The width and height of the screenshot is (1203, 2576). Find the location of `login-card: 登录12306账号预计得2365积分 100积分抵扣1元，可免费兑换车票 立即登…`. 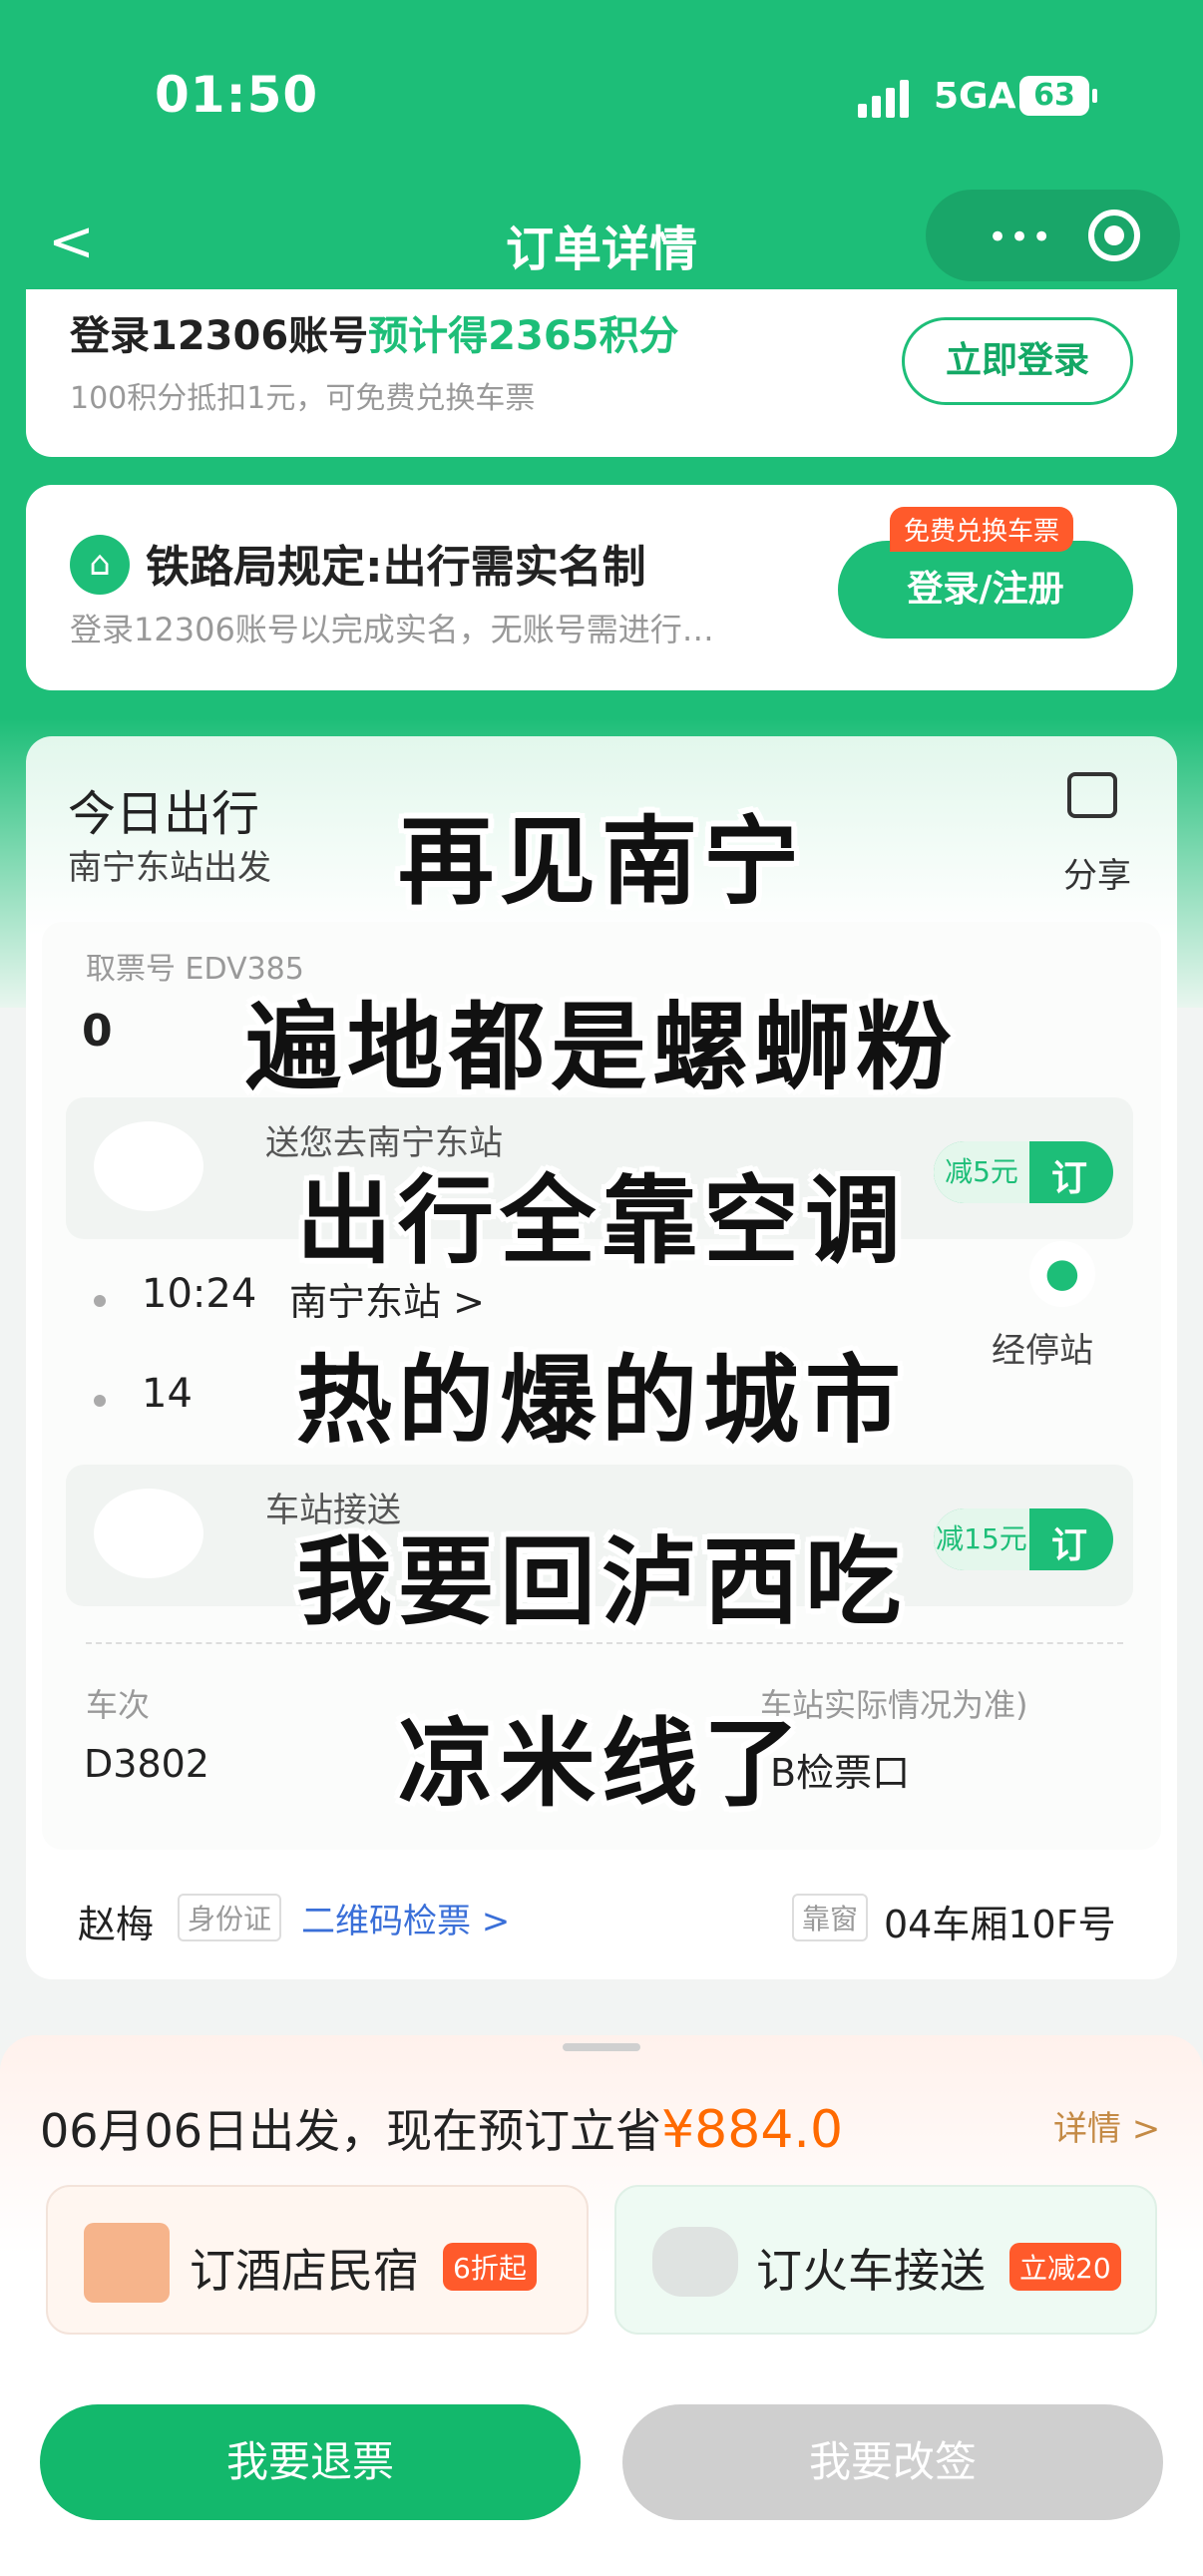

login-card: 登录12306账号预计得2365积分 100积分抵扣1元，可免费兑换车票 立即登… is located at coordinates (601, 373).